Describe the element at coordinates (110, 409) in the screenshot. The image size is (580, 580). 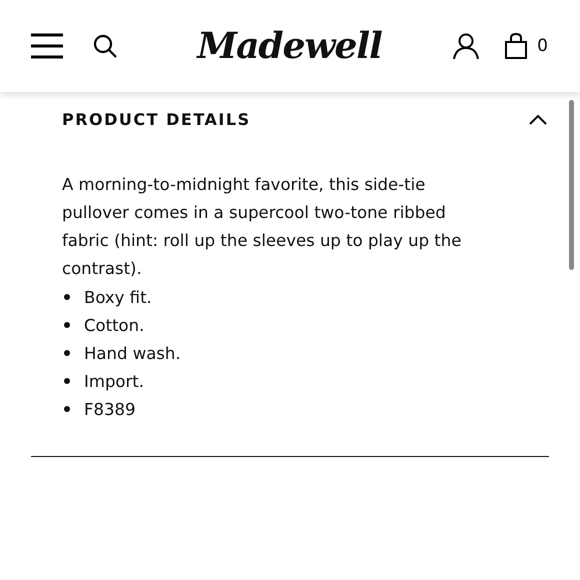
I see `bullet-text: F8389` at that location.